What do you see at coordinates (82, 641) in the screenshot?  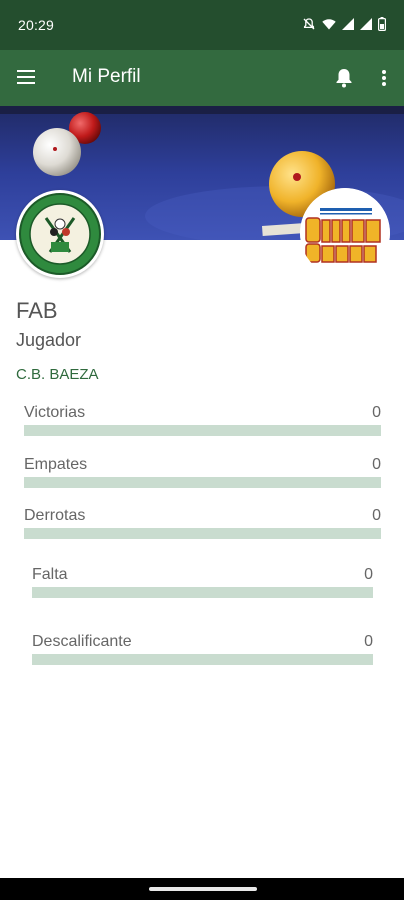 I see `stat-label: Descalificante` at bounding box center [82, 641].